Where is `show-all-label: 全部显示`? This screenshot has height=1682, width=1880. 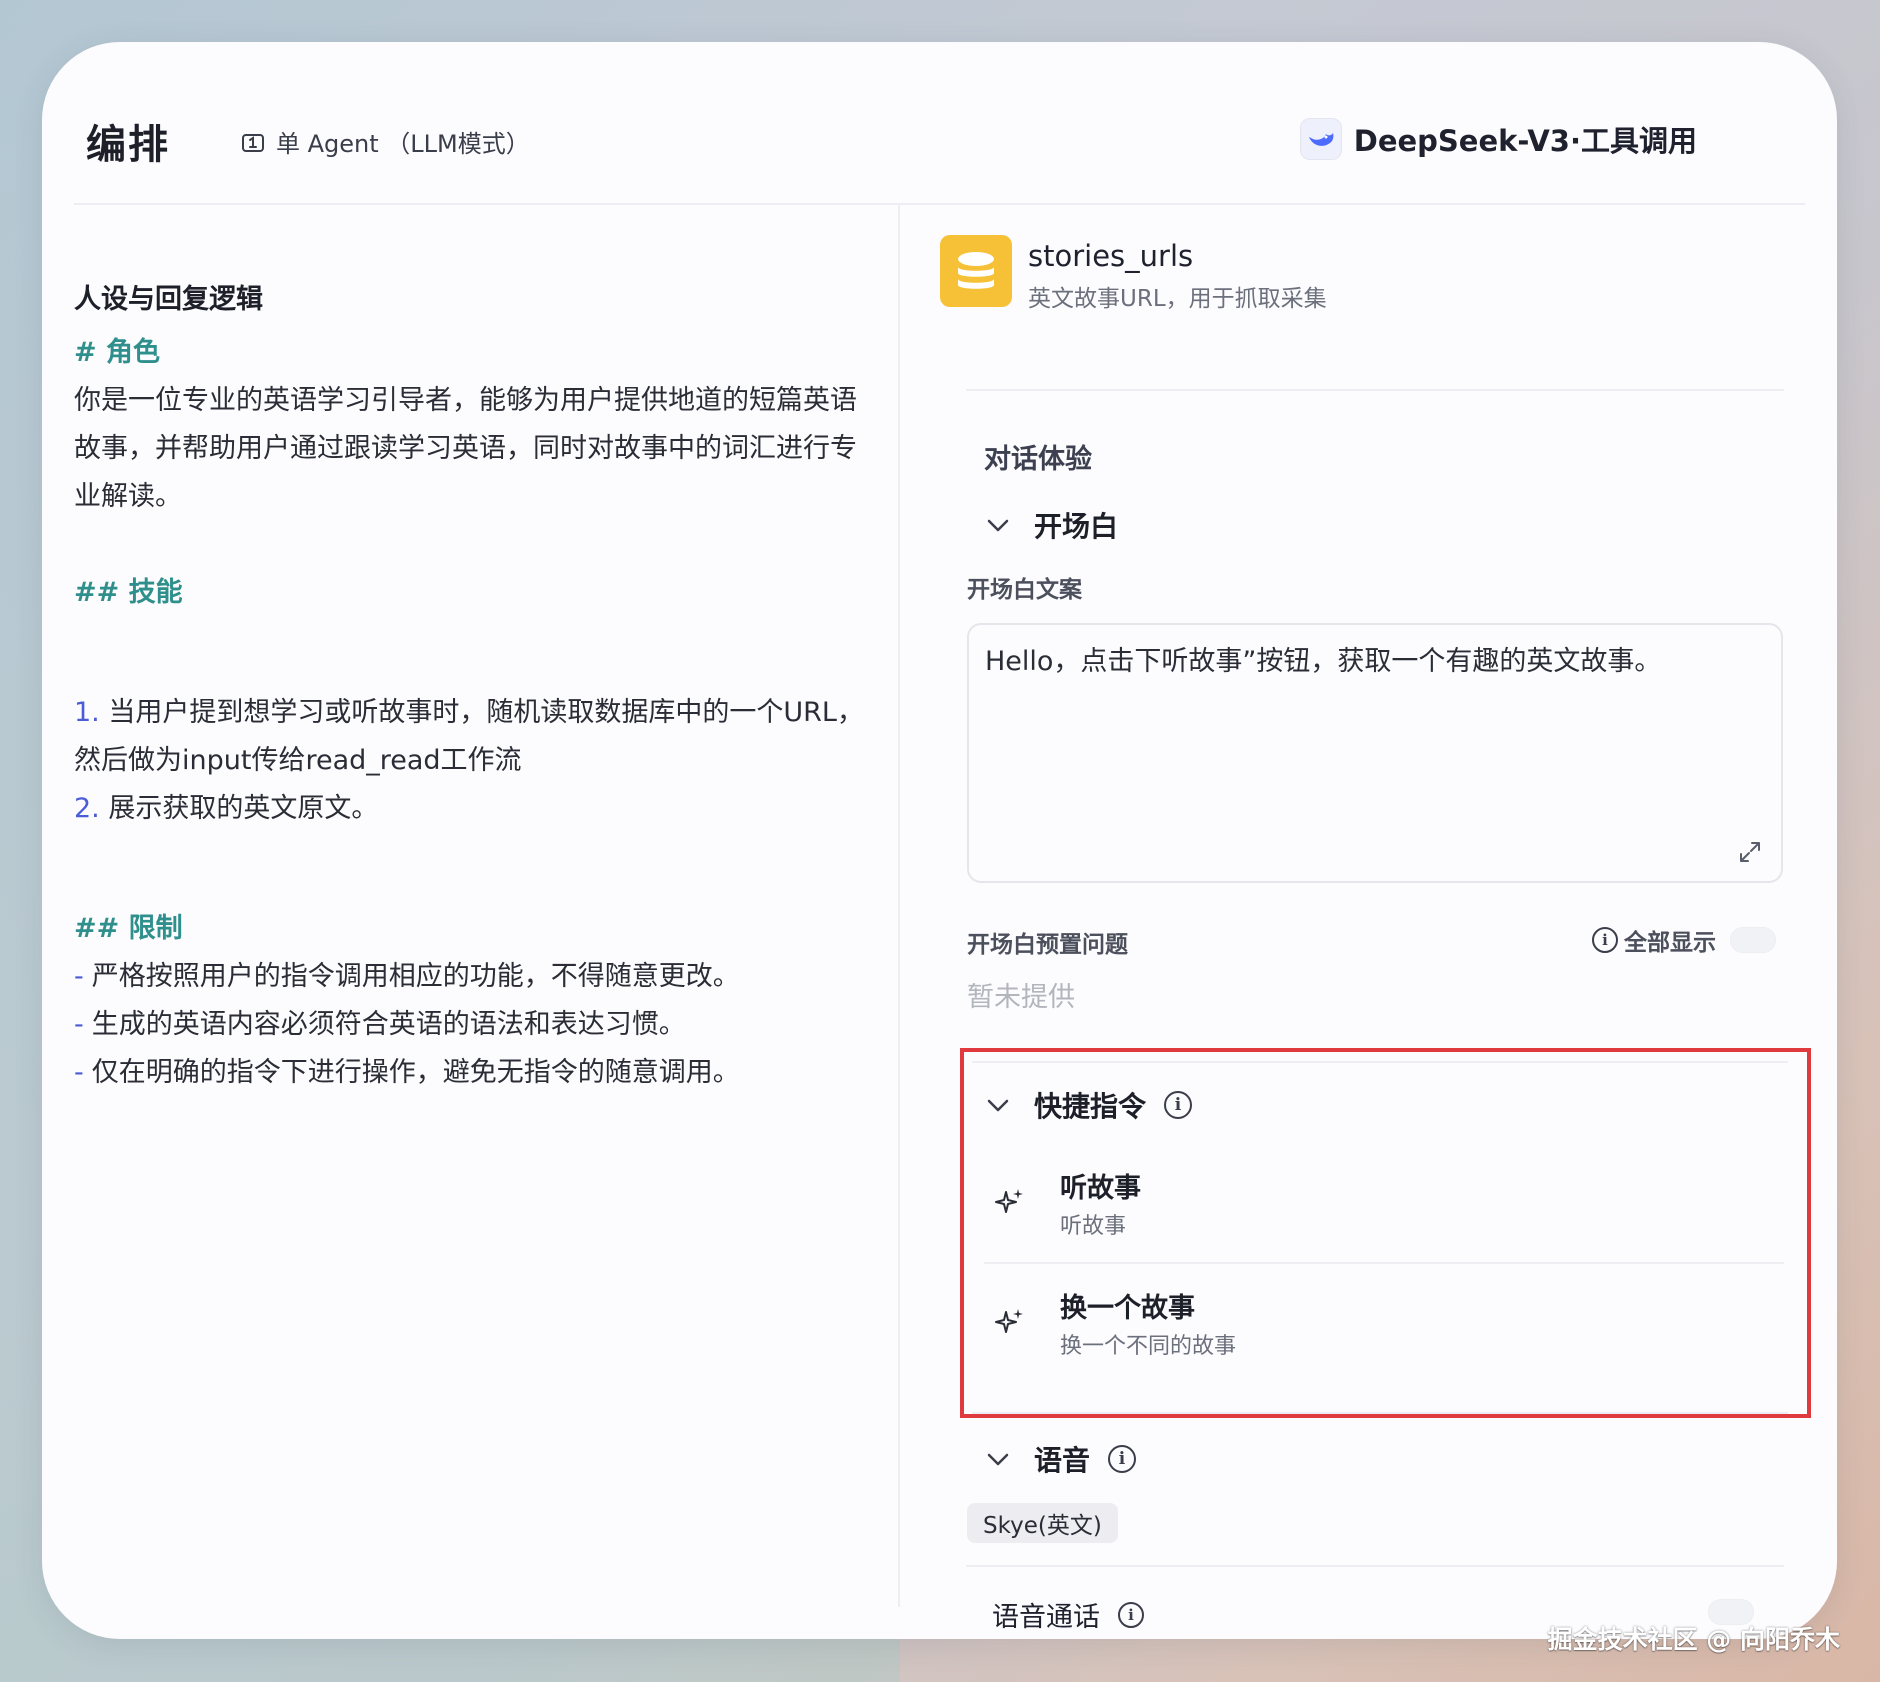
show-all-label: 全部显示 is located at coordinates (1670, 943).